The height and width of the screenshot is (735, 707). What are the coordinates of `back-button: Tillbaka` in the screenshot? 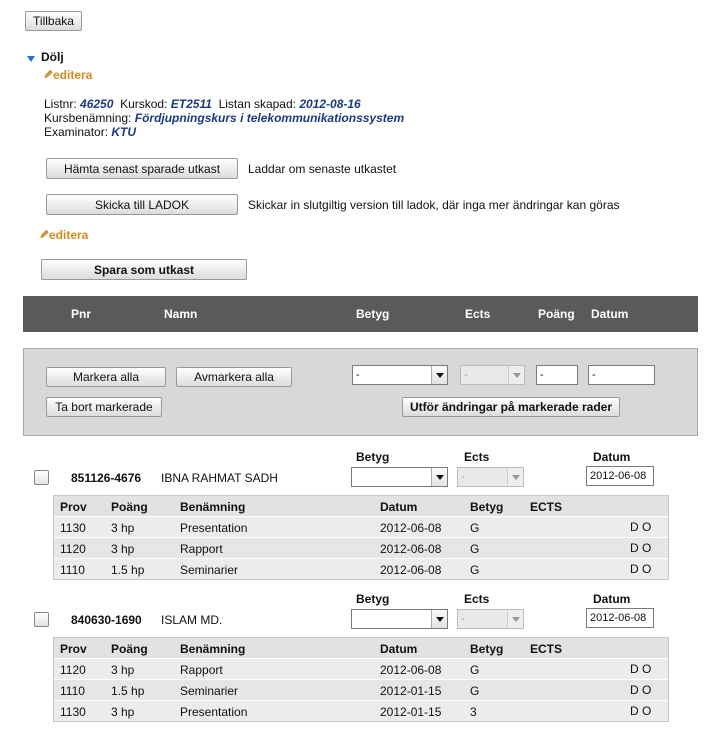 It's located at (53, 21).